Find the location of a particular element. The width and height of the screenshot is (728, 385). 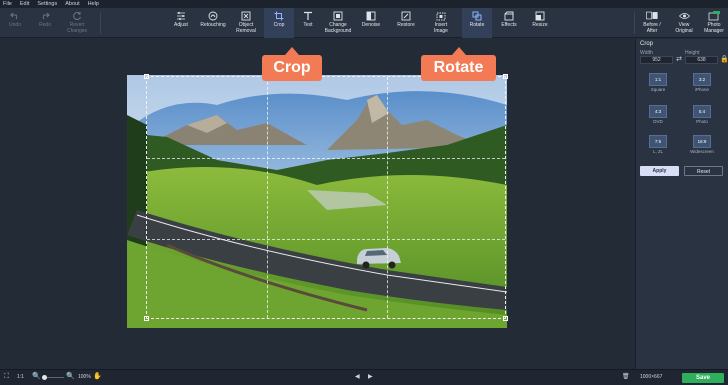

trash-icon: 🗑 is located at coordinates (626, 376).